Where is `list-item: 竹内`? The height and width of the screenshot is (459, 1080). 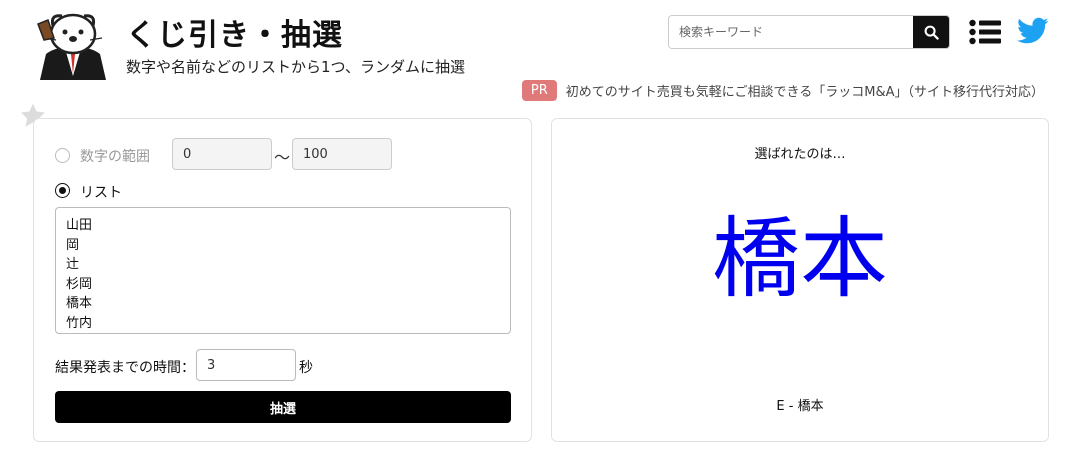 list-item: 竹内 is located at coordinates (79, 323).